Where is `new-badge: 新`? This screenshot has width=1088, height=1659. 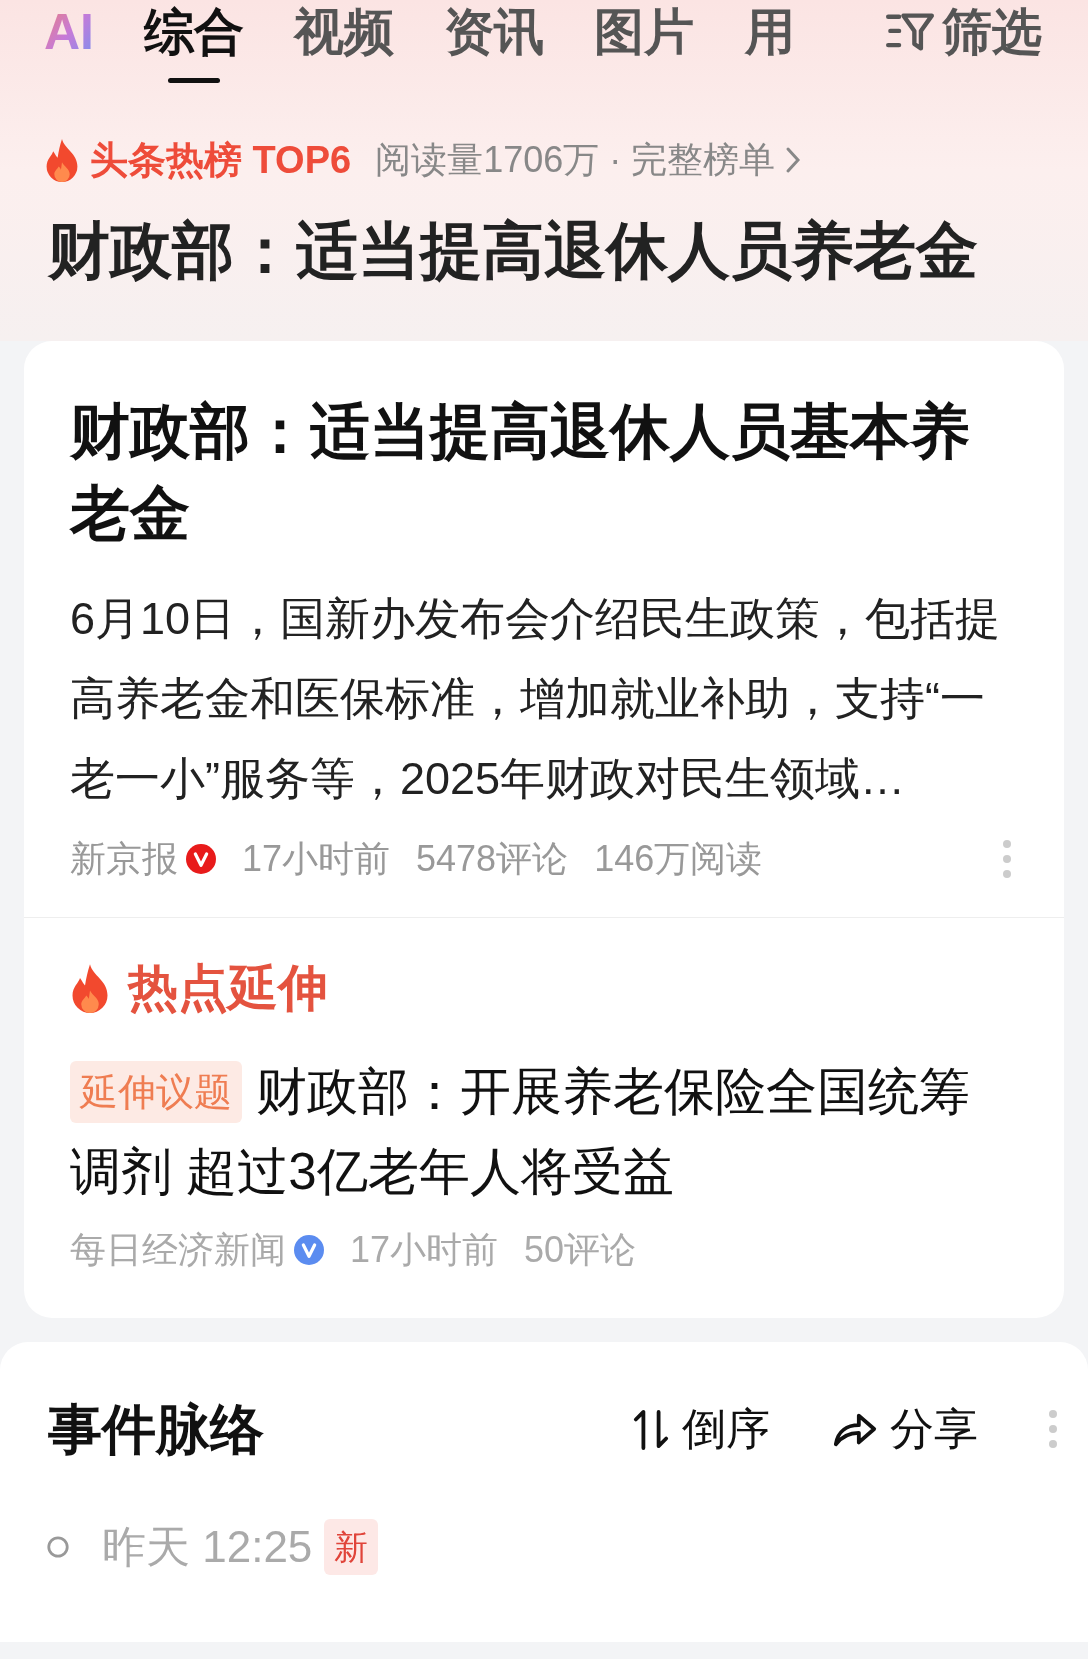 new-badge: 新 is located at coordinates (351, 1547).